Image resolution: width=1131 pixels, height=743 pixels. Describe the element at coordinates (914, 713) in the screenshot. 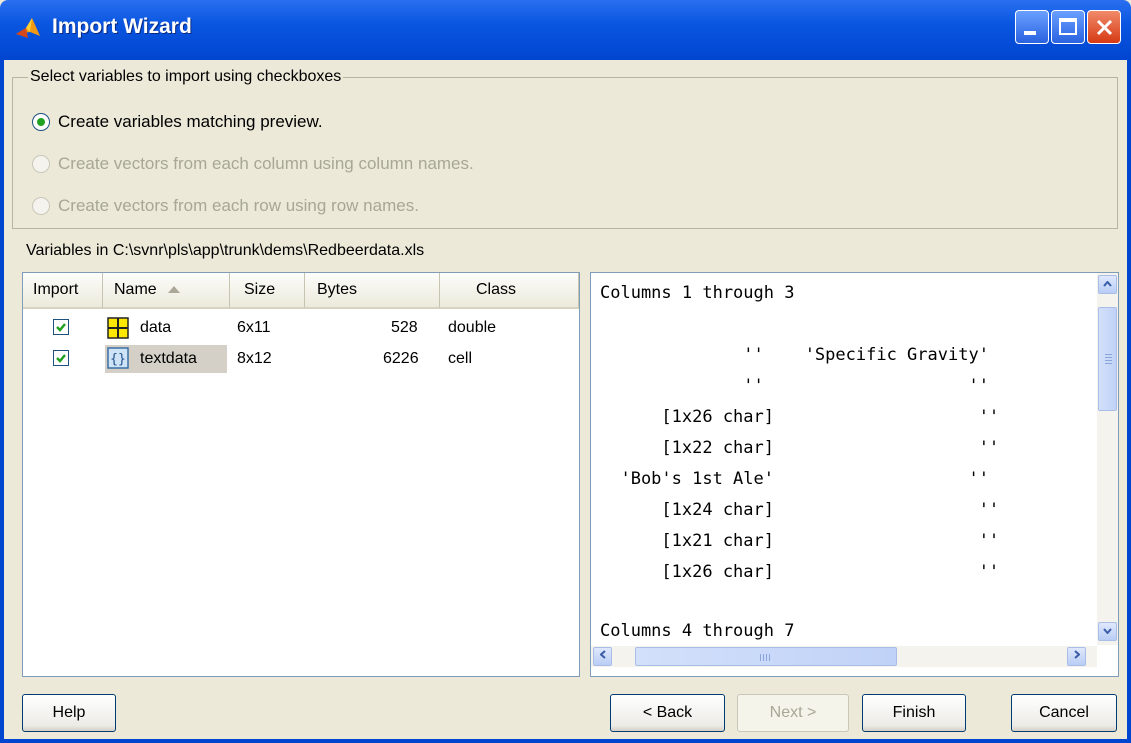

I see `finish-button: Finish` at that location.